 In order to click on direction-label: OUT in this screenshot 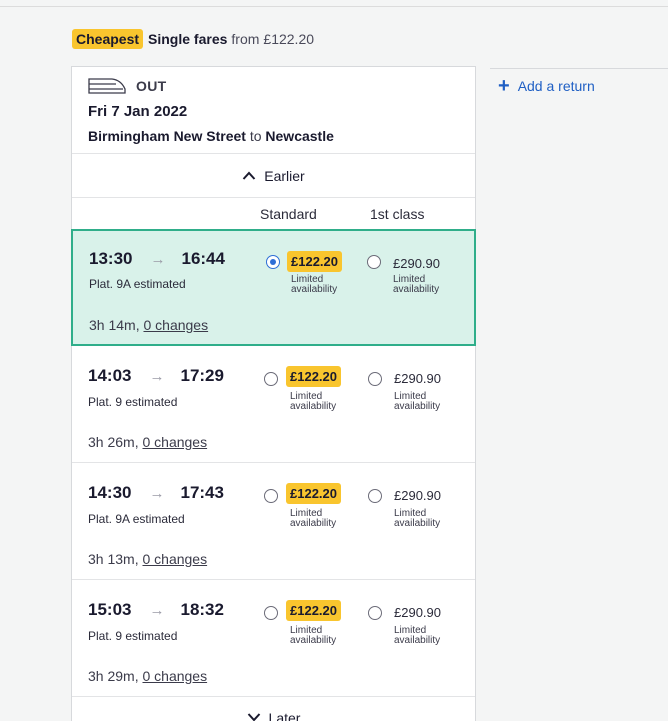, I will do `click(151, 86)`.